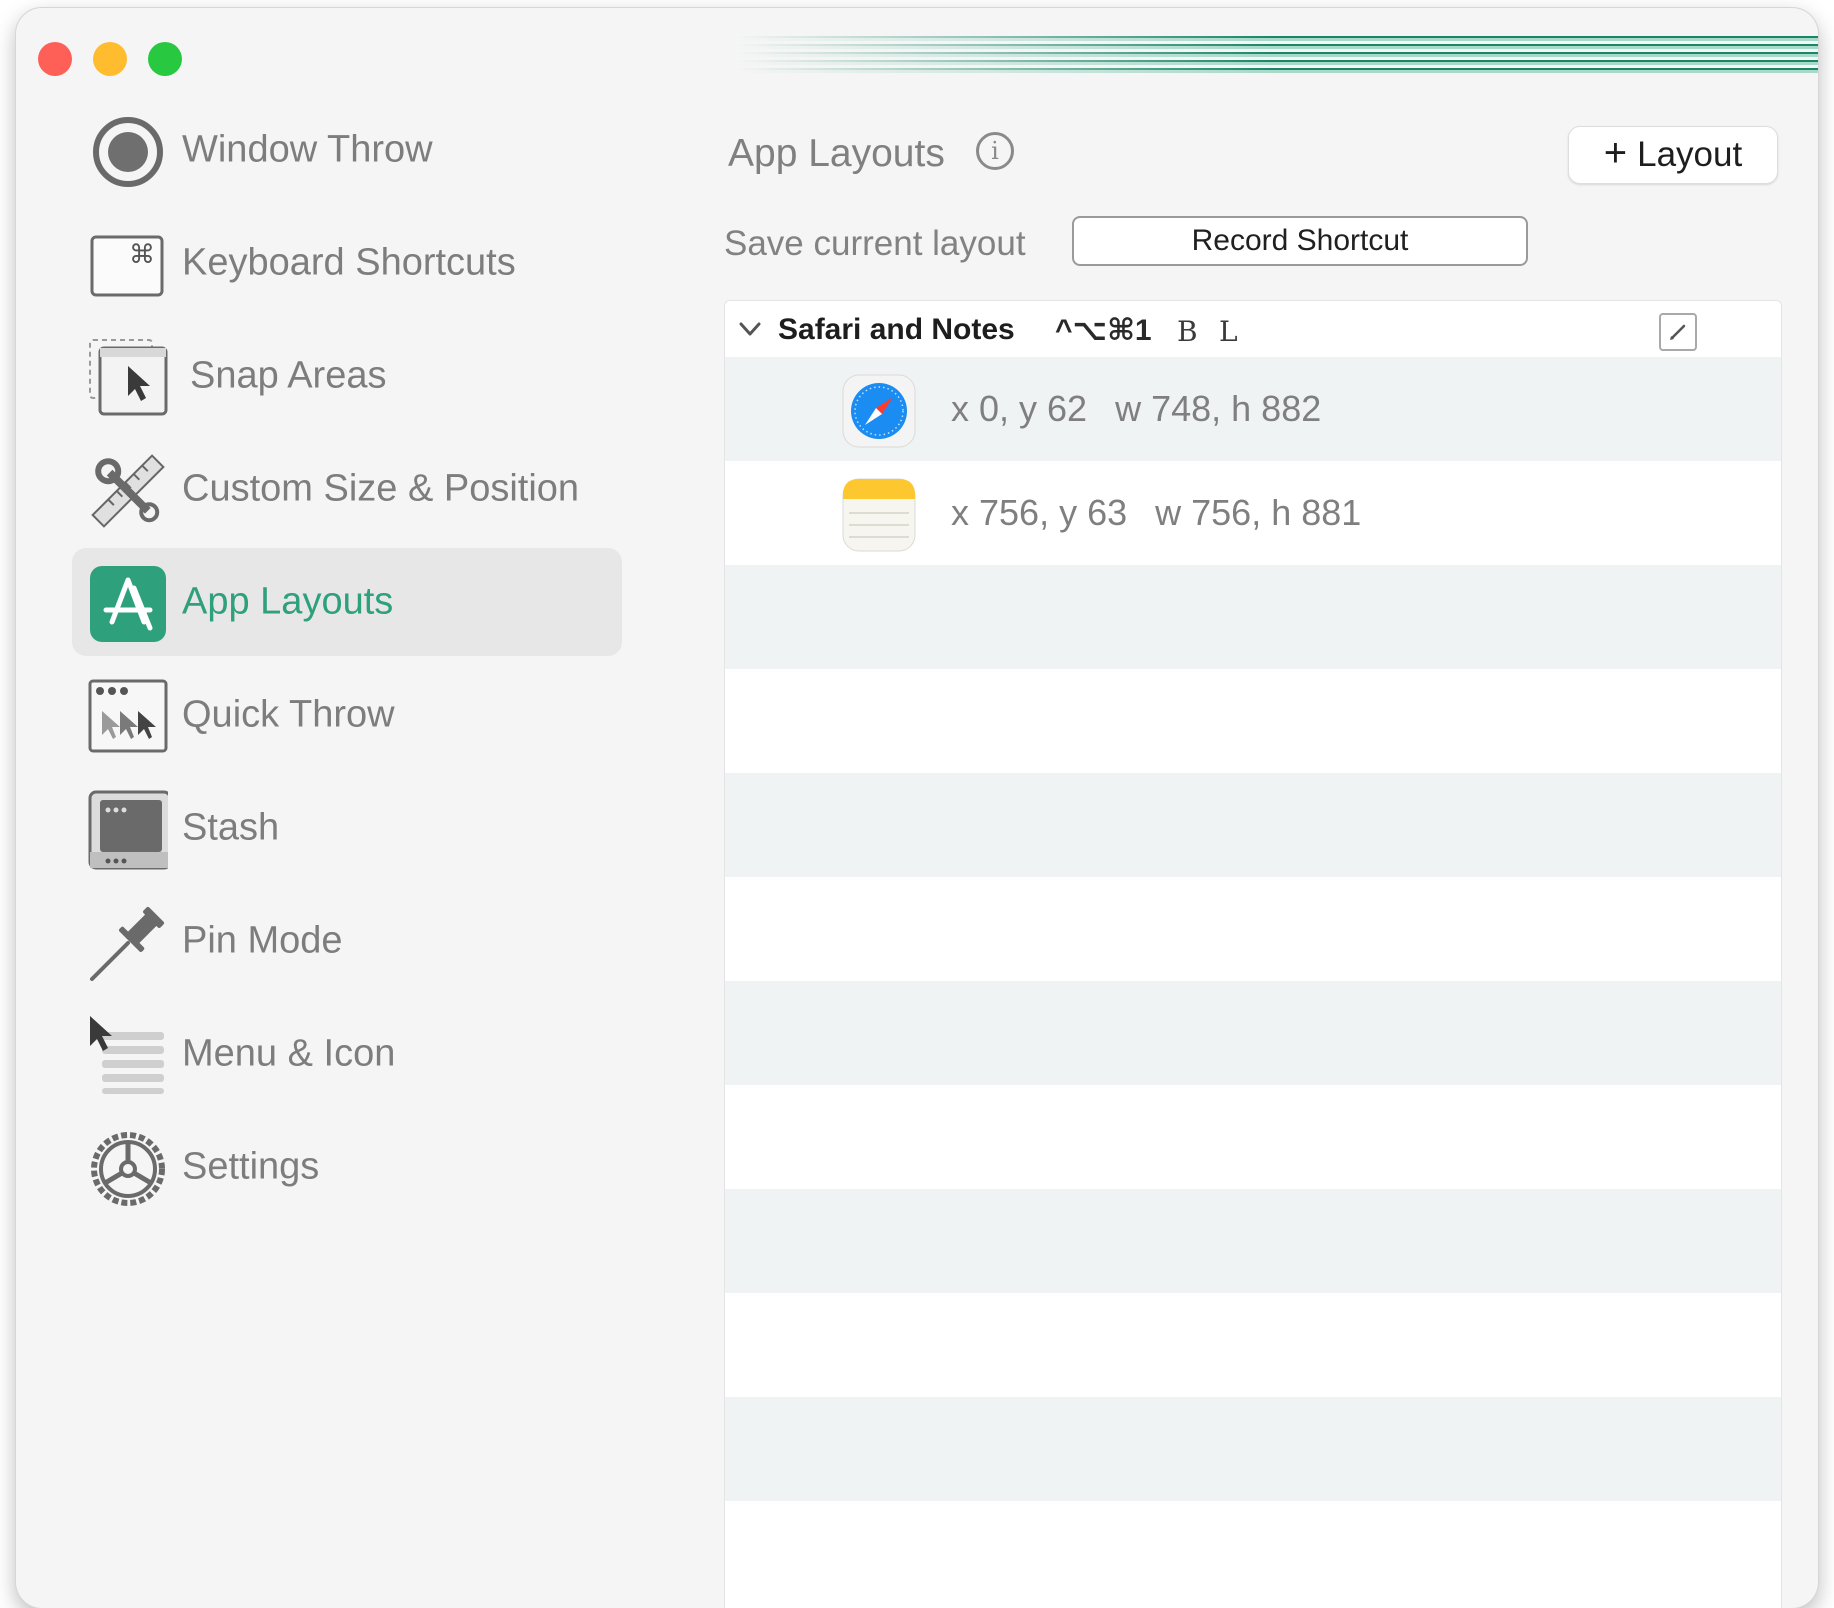 This screenshot has height=1608, width=1834. What do you see at coordinates (128, 604) in the screenshot?
I see `app-layouts-icon` at bounding box center [128, 604].